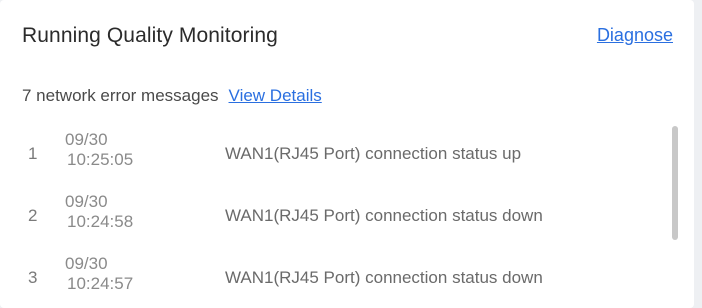 The width and height of the screenshot is (702, 308). What do you see at coordinates (33, 277) in the screenshot?
I see `event-index: 3` at bounding box center [33, 277].